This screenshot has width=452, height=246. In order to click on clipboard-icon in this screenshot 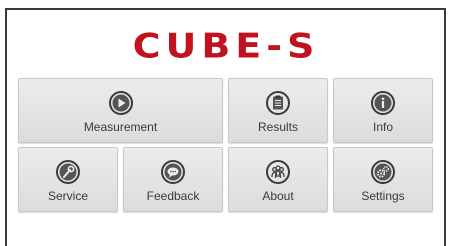, I will do `click(278, 103)`.